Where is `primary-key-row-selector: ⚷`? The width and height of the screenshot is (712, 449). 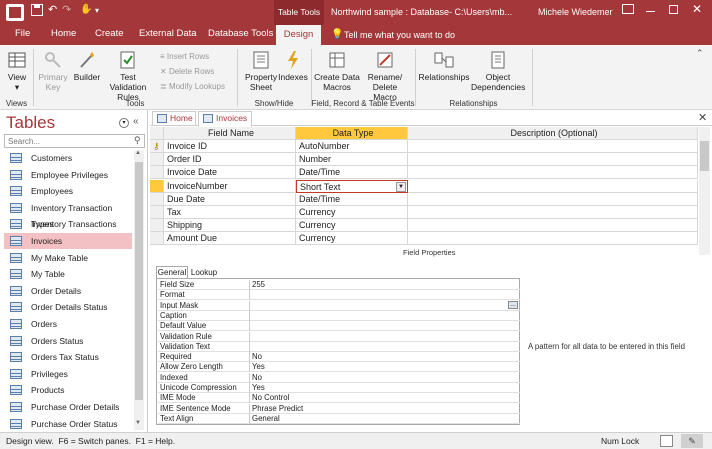 primary-key-row-selector: ⚷ is located at coordinates (157, 146).